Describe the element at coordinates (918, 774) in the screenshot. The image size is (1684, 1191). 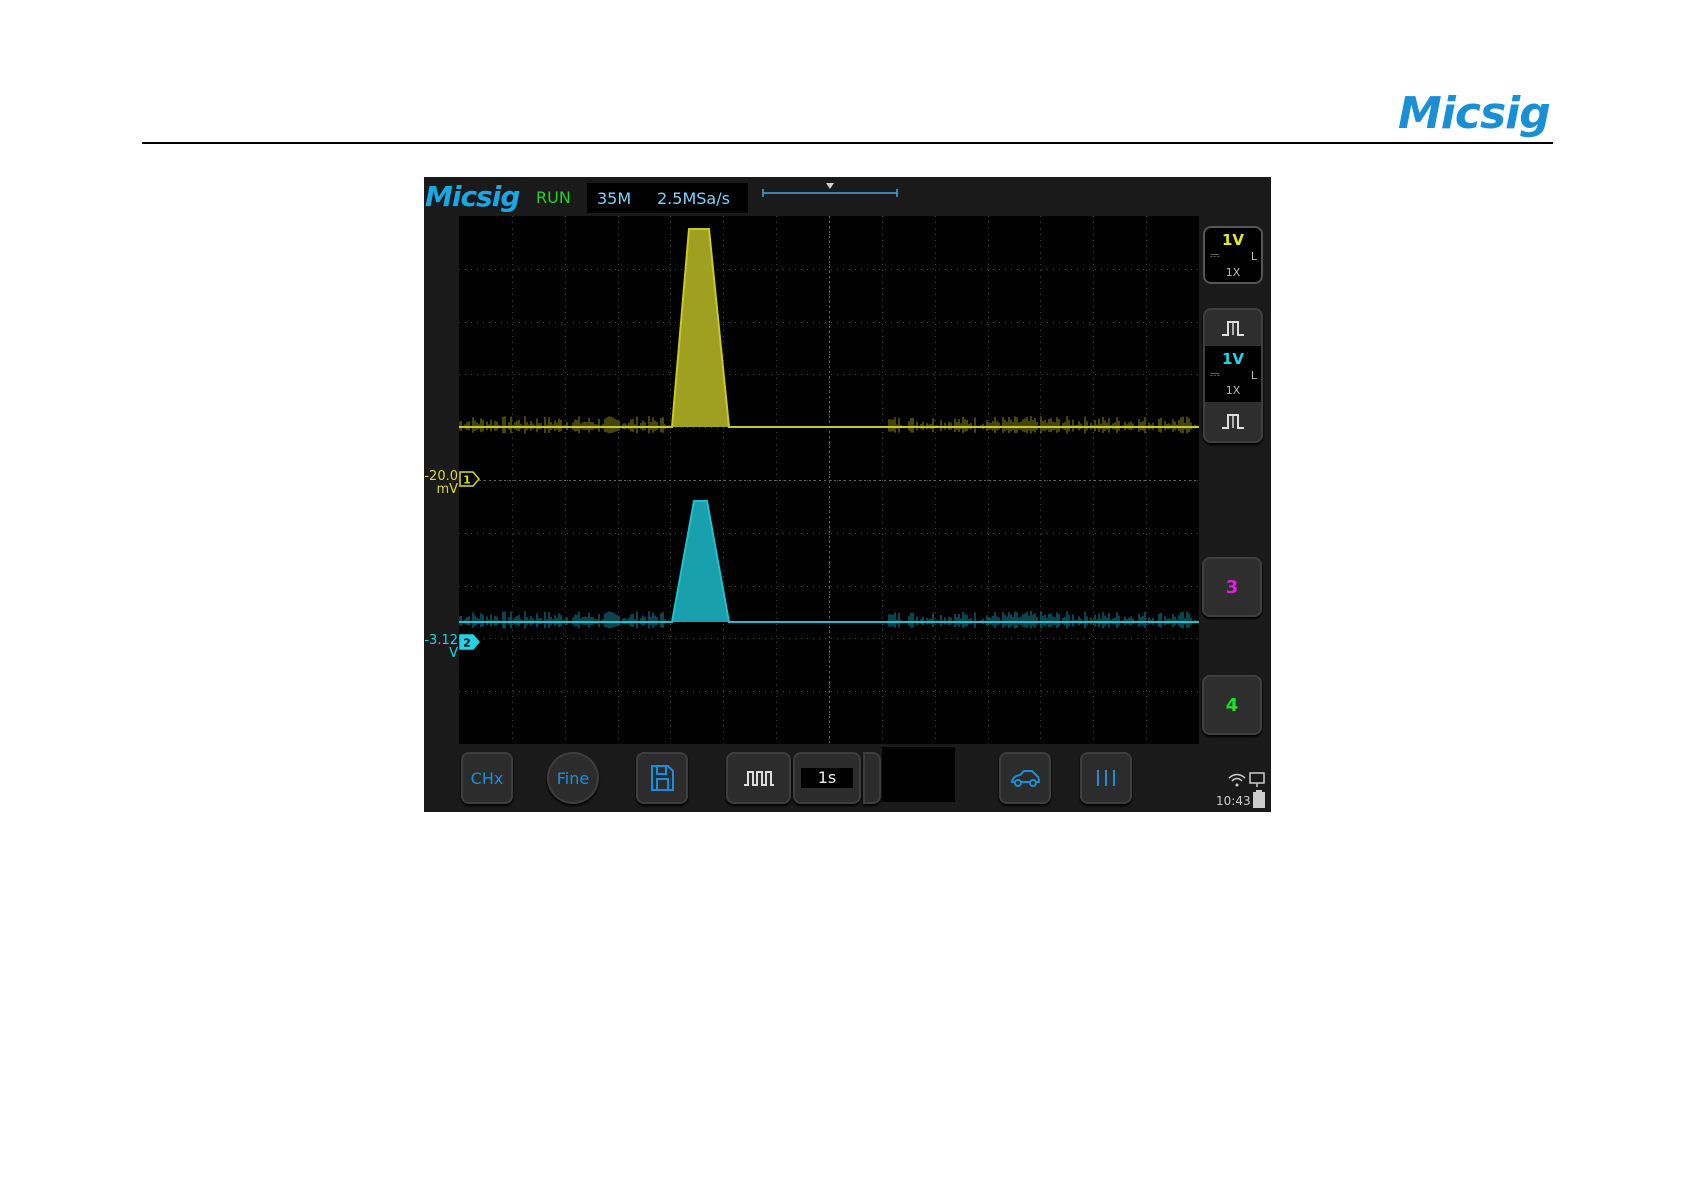
I see `redacted-area` at that location.